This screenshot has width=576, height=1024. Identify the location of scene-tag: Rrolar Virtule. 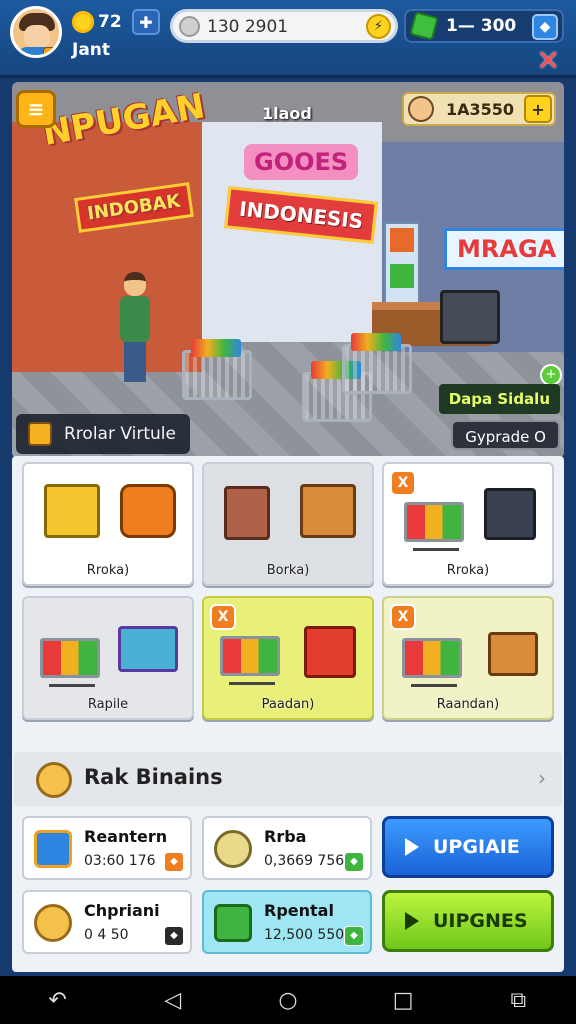
(103, 434).